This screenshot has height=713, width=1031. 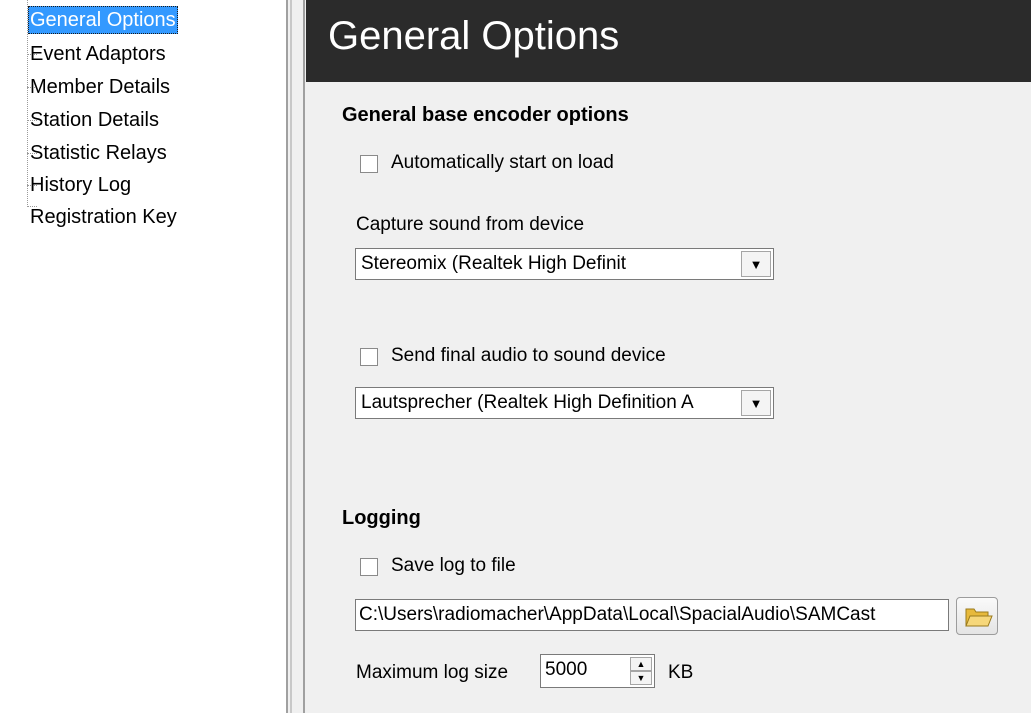 I want to click on panel-header: General Options, so click(x=668, y=41).